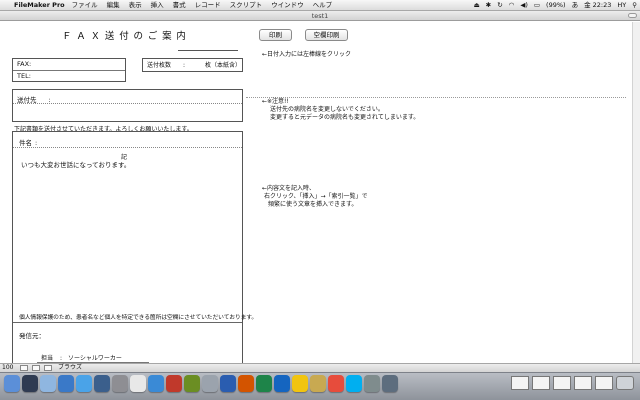  I want to click on subject-divider, so click(127, 147).